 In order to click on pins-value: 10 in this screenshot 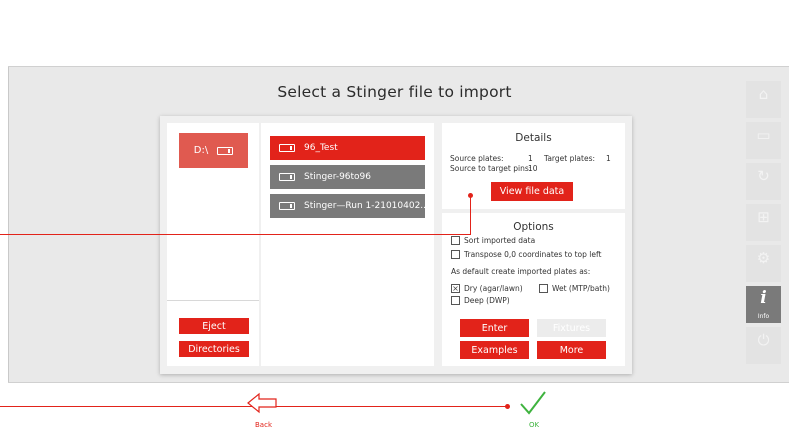, I will do `click(533, 168)`.